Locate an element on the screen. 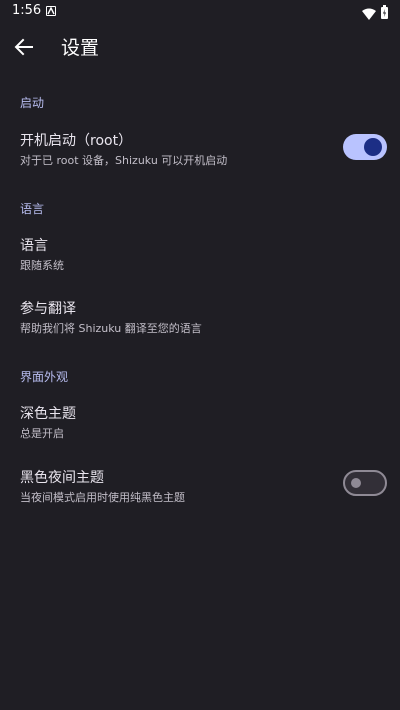 This screenshot has height=710, width=400. language-summary: 跟随系统 is located at coordinates (42, 265).